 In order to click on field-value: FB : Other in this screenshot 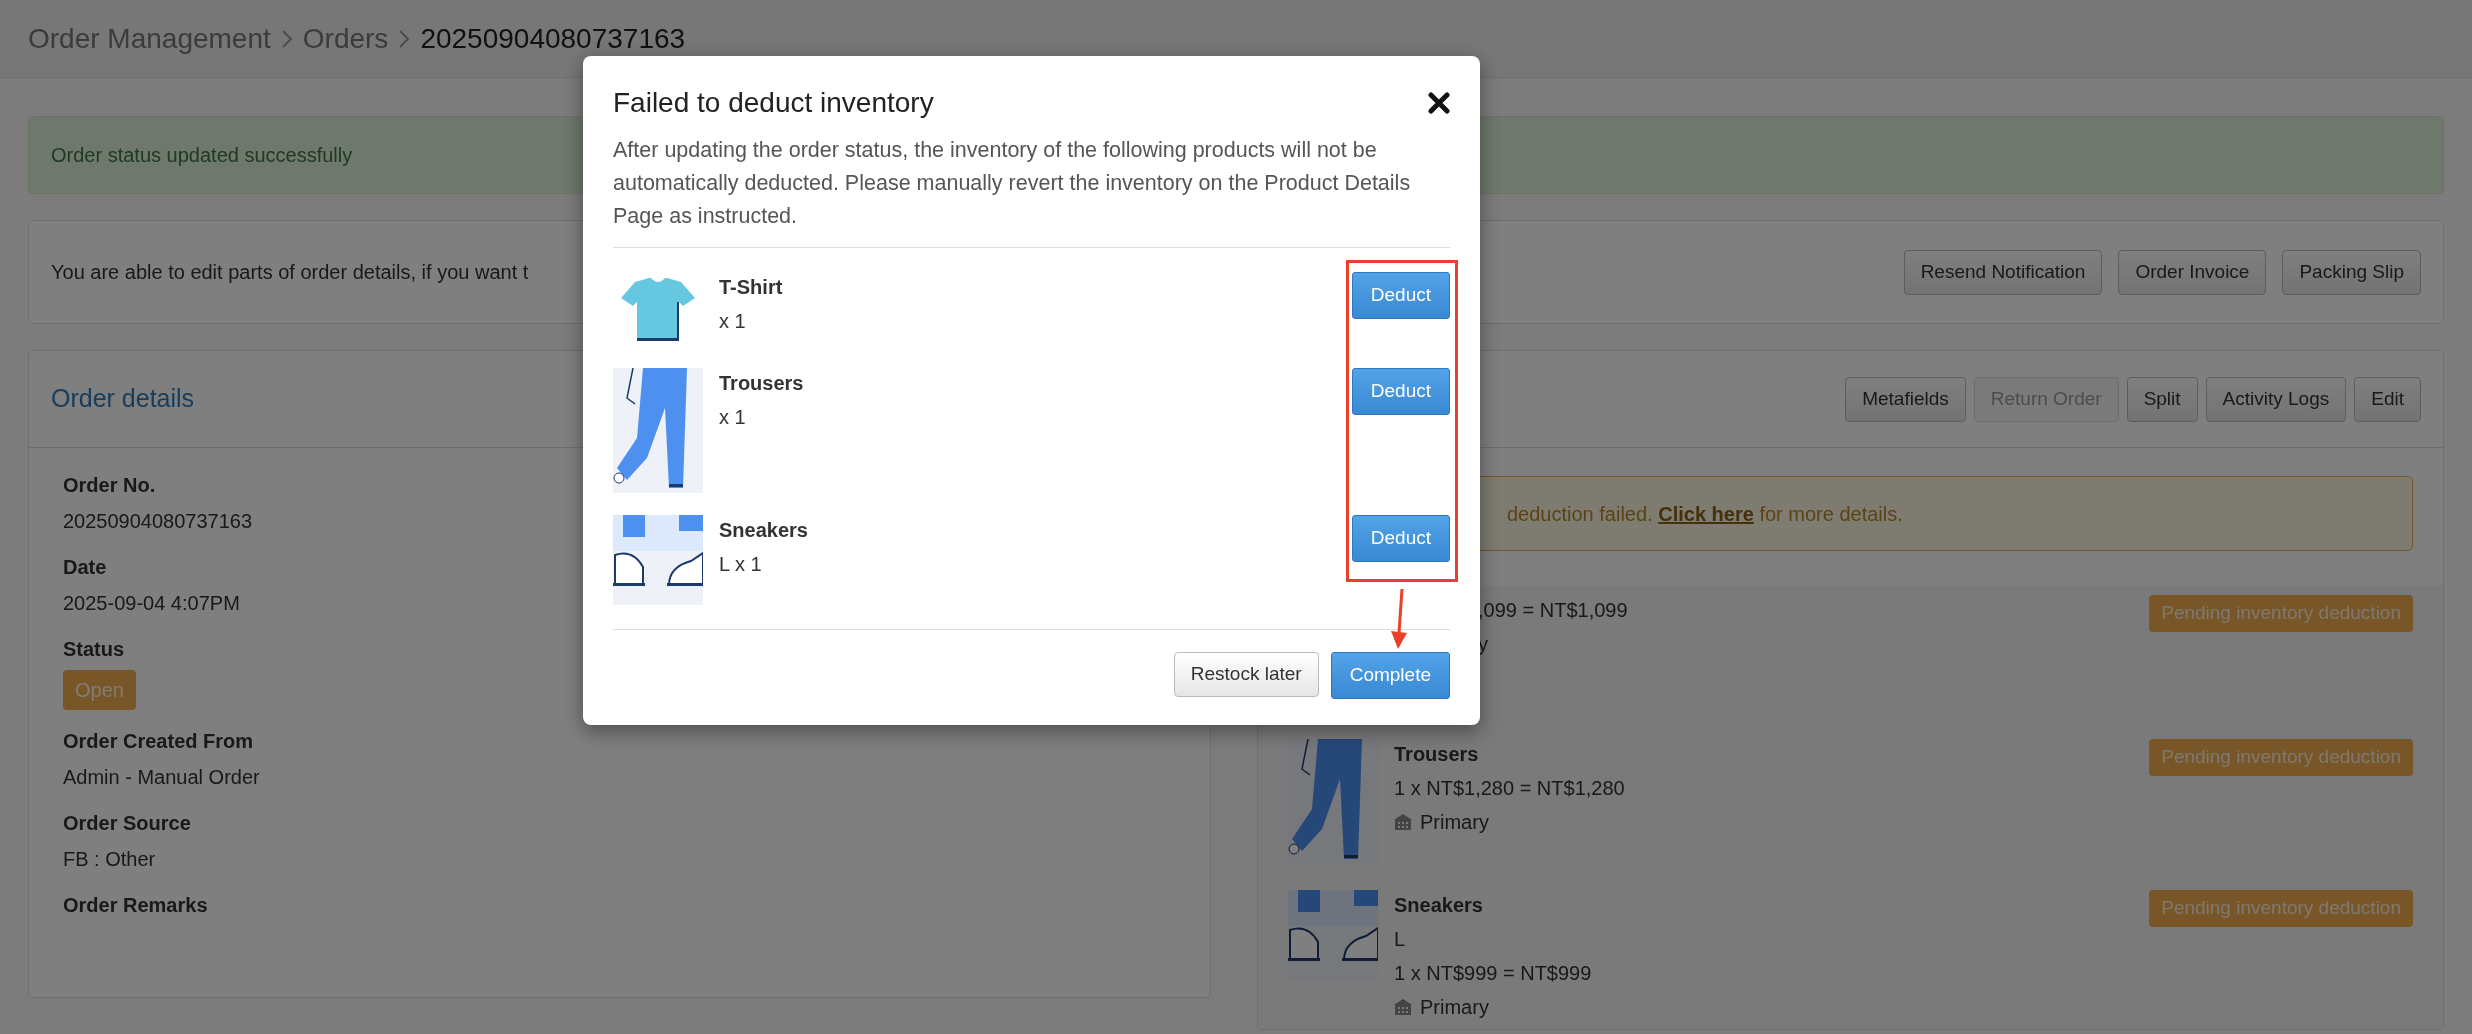, I will do `click(109, 859)`.